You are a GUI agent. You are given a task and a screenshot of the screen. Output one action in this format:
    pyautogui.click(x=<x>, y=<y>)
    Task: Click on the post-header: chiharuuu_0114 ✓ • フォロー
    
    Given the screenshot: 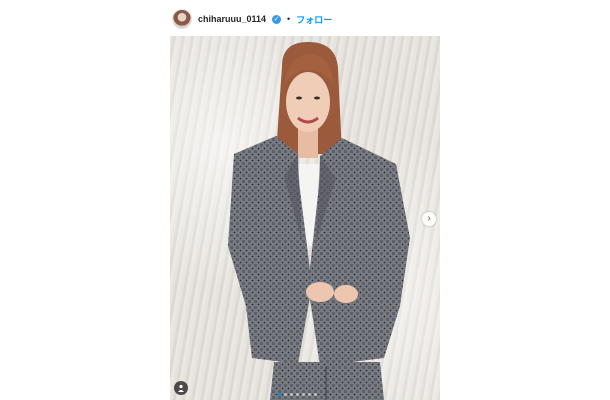 What is the action you would take?
    pyautogui.click(x=252, y=19)
    